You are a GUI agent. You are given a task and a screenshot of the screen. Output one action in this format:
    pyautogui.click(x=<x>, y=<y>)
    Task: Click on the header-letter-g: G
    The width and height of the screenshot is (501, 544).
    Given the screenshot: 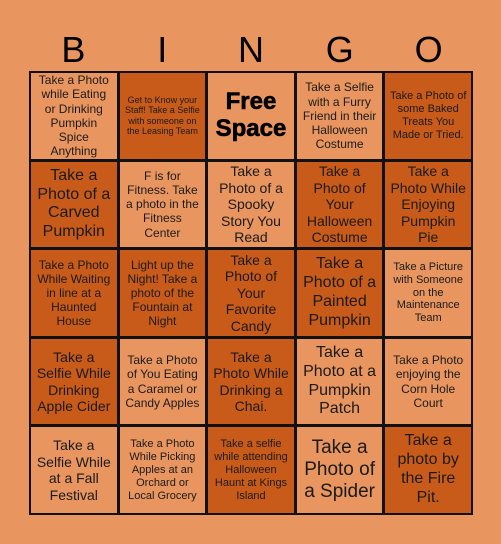 What is the action you would take?
    pyautogui.click(x=339, y=49)
    